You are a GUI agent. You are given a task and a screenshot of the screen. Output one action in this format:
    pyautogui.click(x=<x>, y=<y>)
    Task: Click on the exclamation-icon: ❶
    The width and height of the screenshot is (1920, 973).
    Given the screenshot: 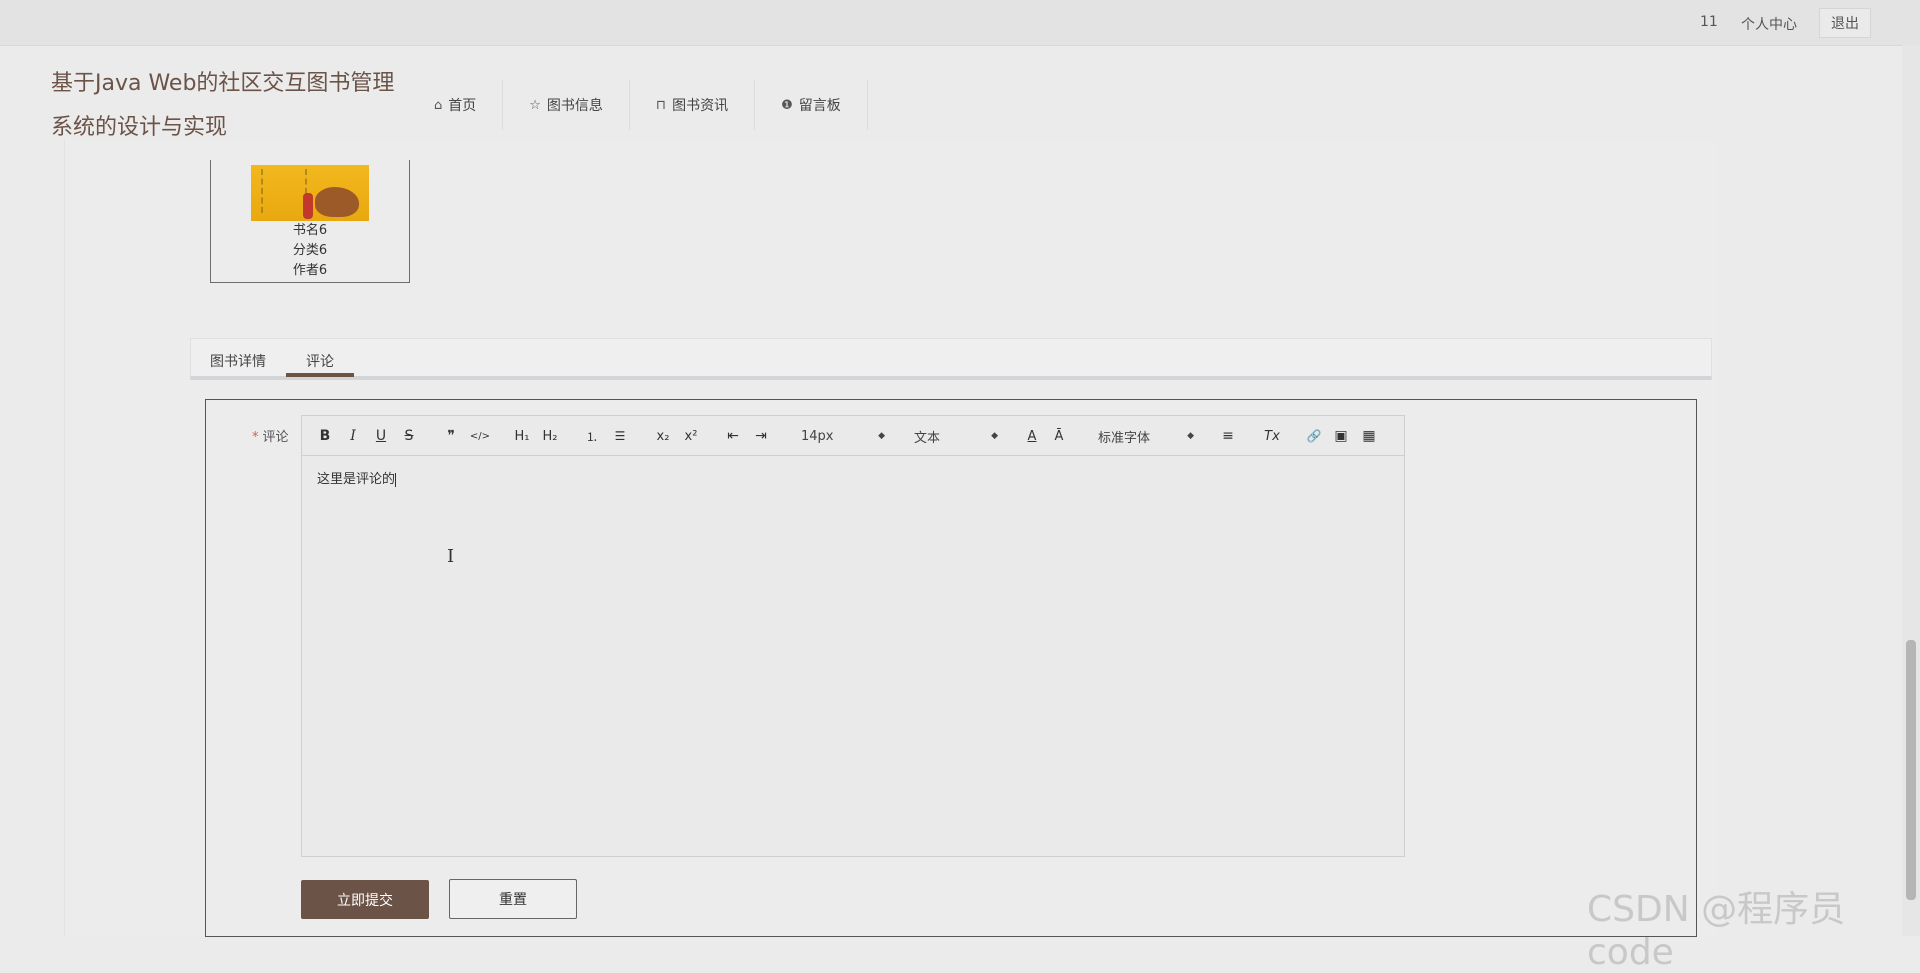 What is the action you would take?
    pyautogui.click(x=787, y=105)
    